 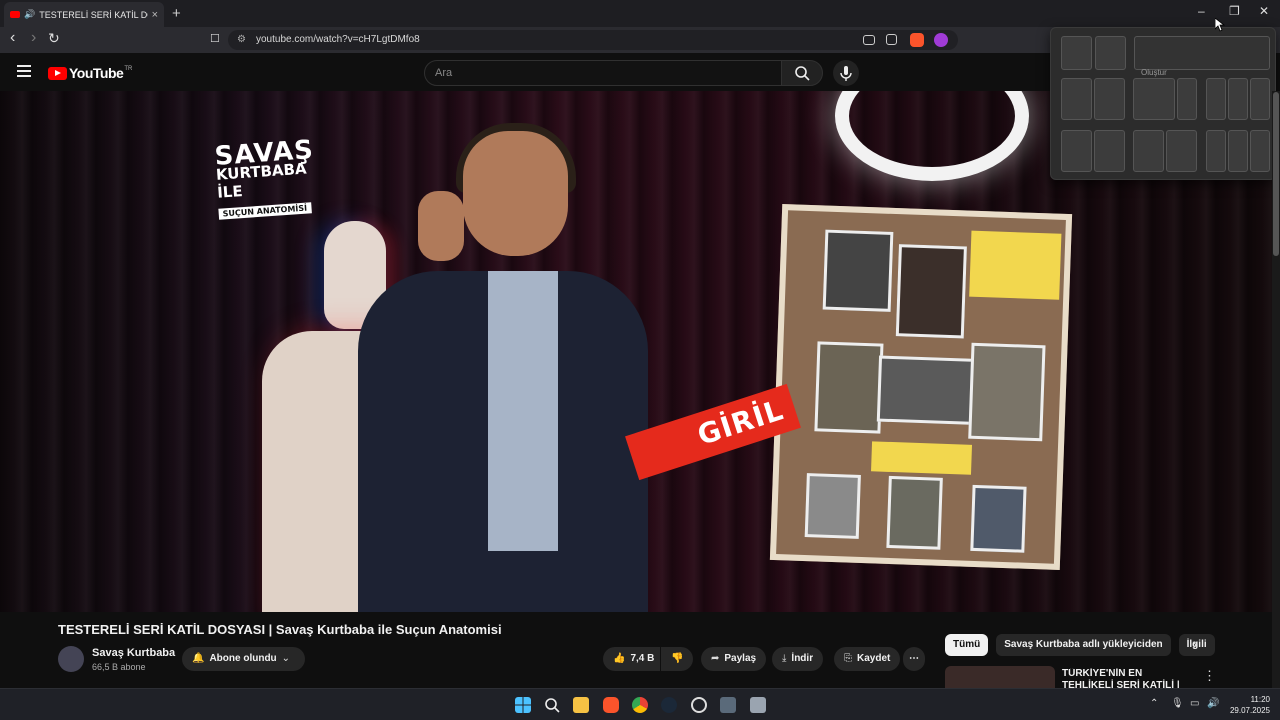 What do you see at coordinates (552, 705) in the screenshot?
I see `taskbar-search-icon` at bounding box center [552, 705].